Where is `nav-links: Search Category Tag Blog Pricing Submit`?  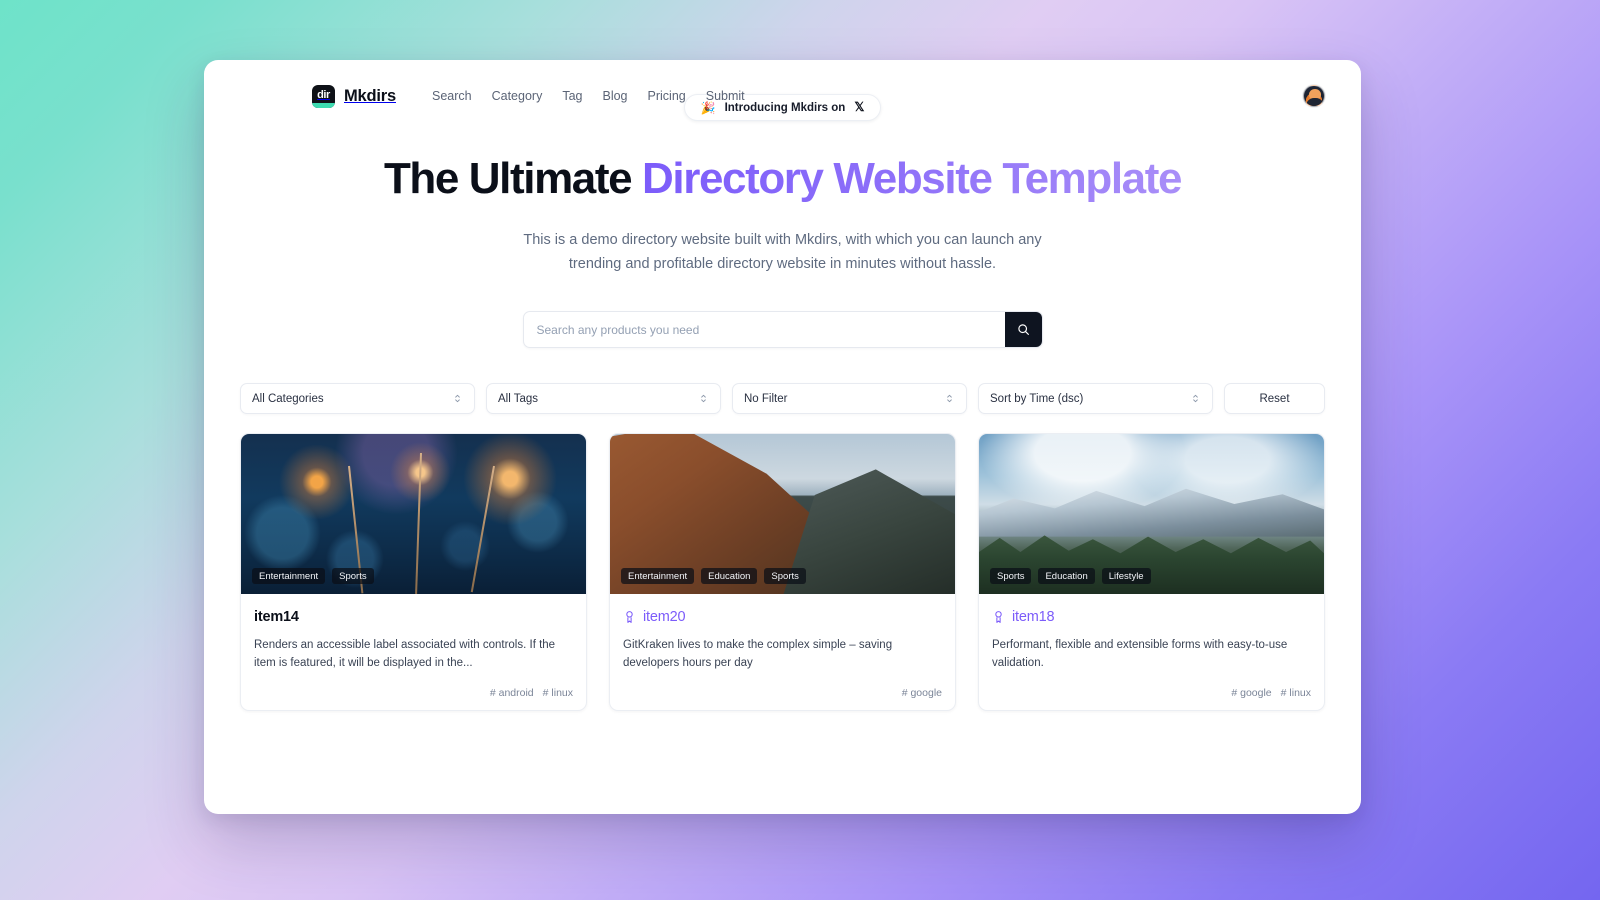
nav-links: Search Category Tag Blog Pricing Submit is located at coordinates (588, 96).